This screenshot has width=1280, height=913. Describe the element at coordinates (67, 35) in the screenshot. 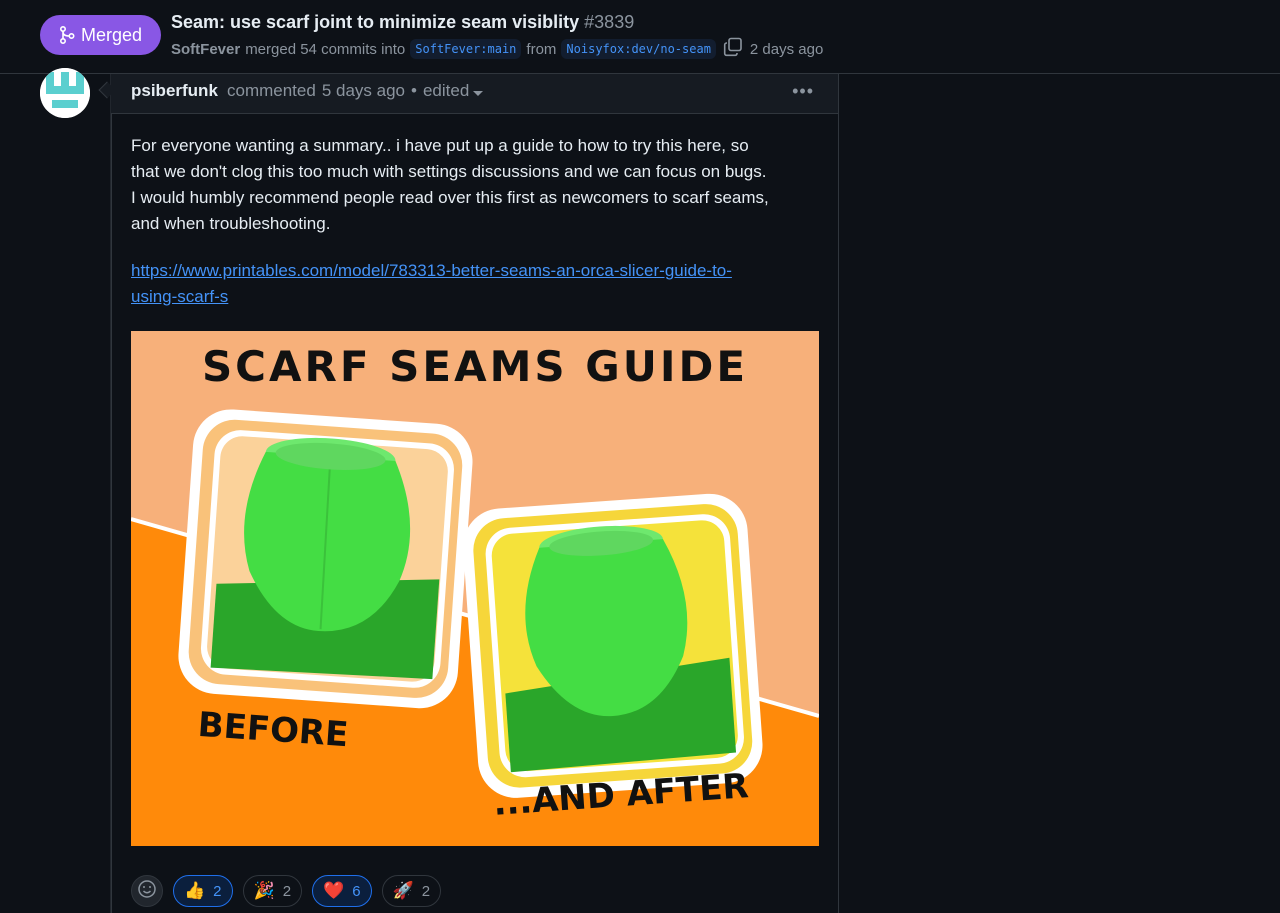

I see `merge-icon` at that location.